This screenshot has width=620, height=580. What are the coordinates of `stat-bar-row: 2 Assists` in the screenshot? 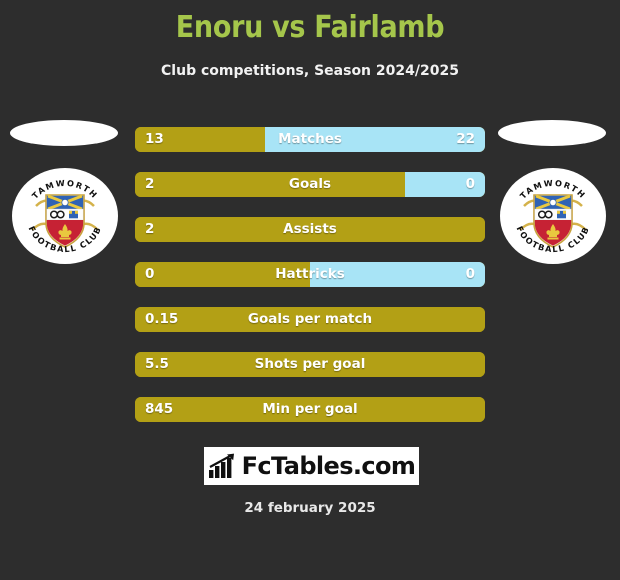 It's located at (310, 229).